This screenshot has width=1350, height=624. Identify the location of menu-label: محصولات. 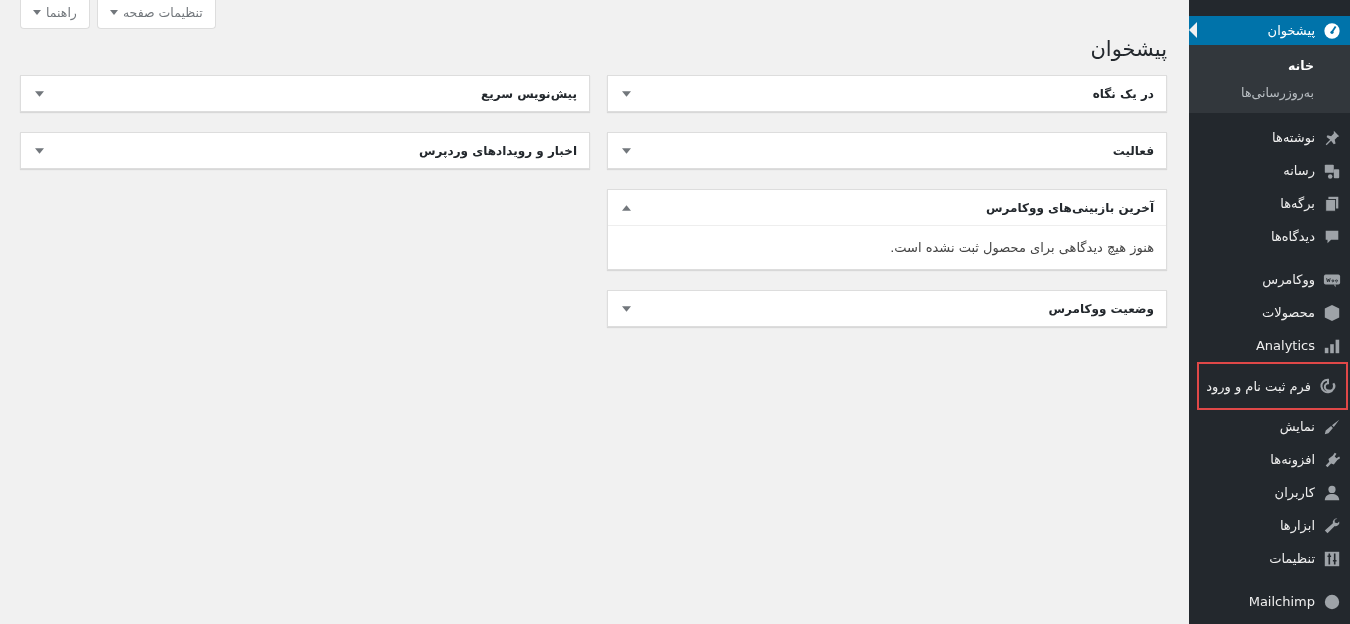
(1288, 312).